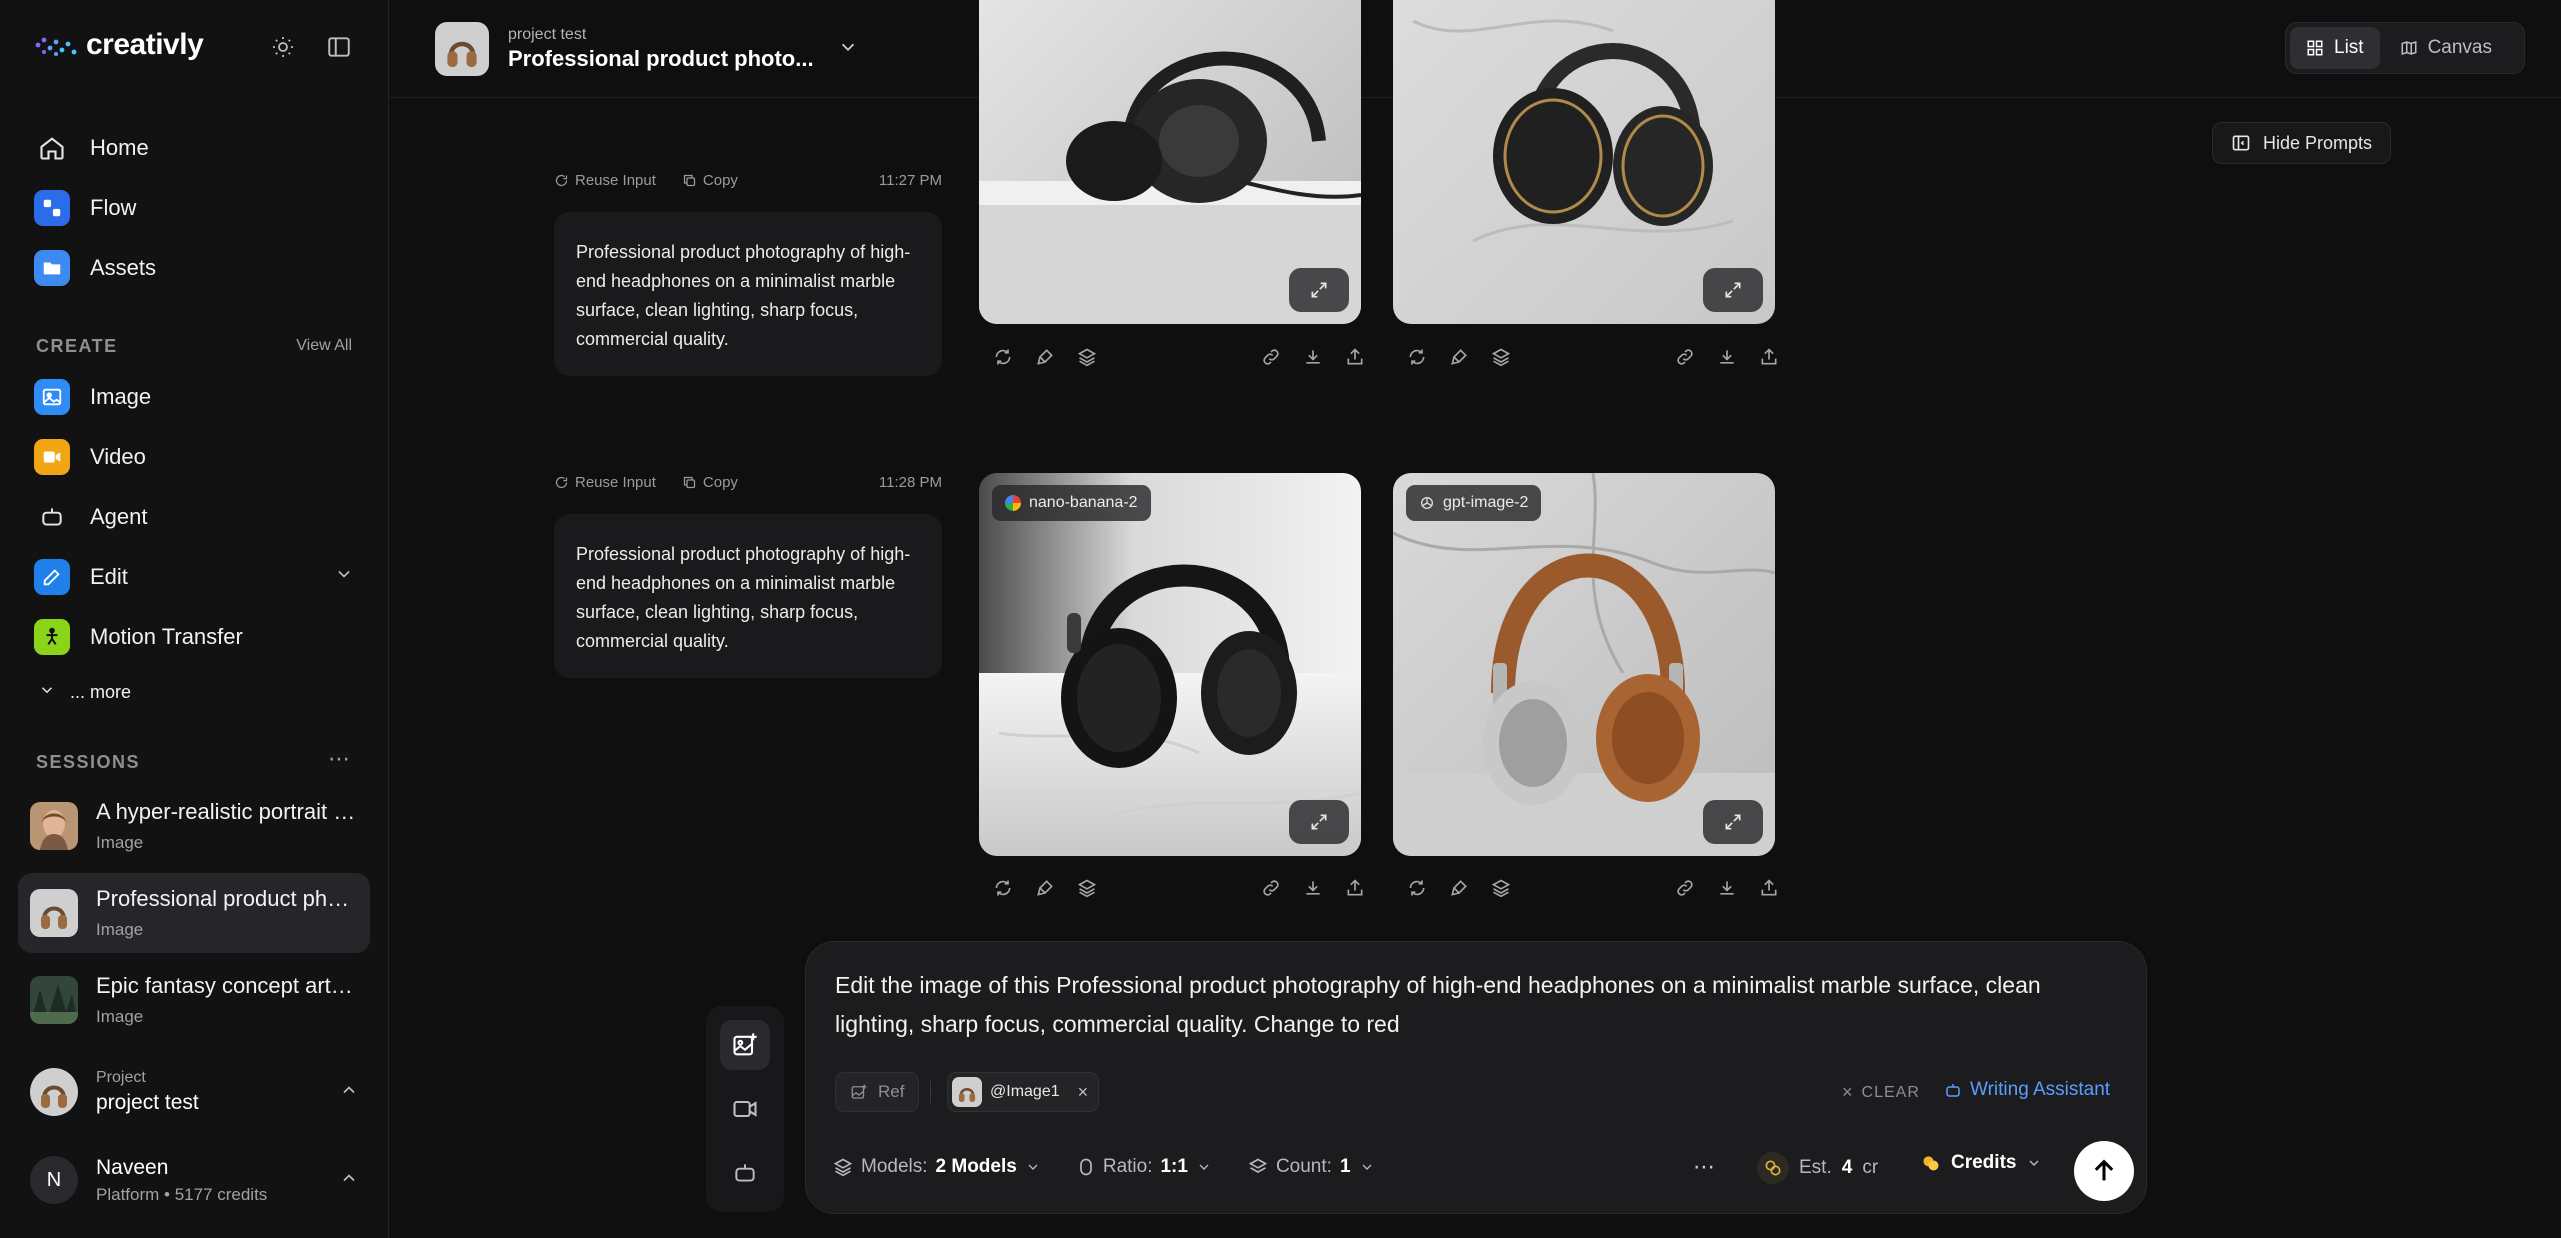  What do you see at coordinates (937, 1167) in the screenshot?
I see `models-dropdown: Models: 2 Models` at bounding box center [937, 1167].